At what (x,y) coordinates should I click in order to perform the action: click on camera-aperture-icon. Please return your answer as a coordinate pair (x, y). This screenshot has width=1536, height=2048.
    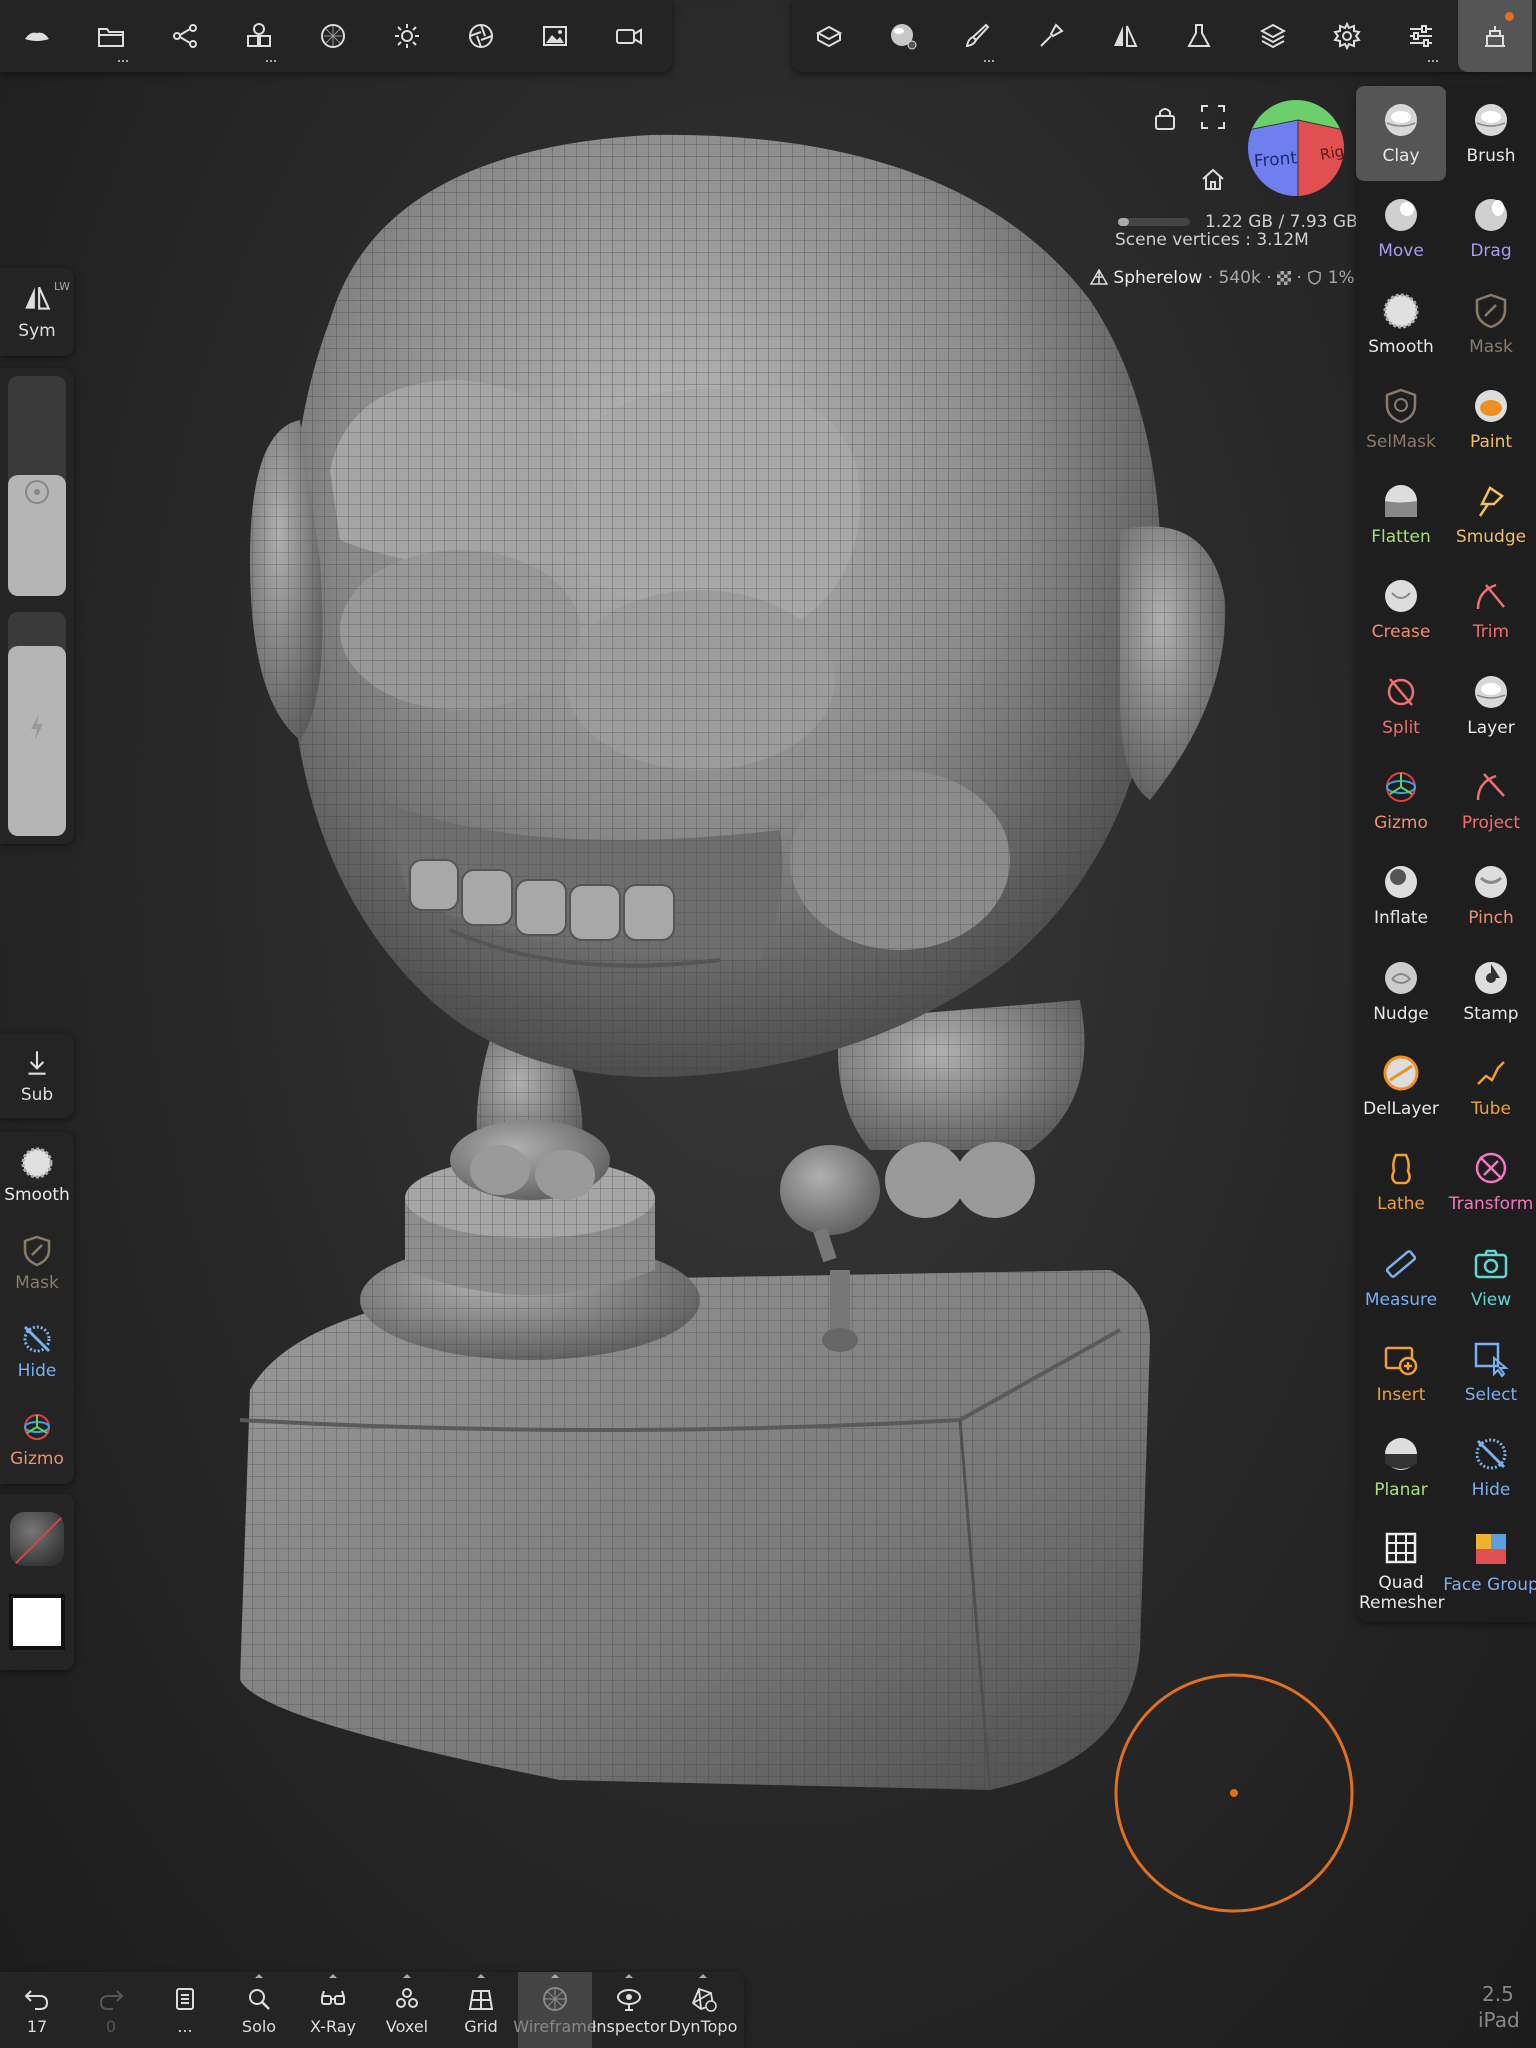
    Looking at the image, I should click on (481, 36).